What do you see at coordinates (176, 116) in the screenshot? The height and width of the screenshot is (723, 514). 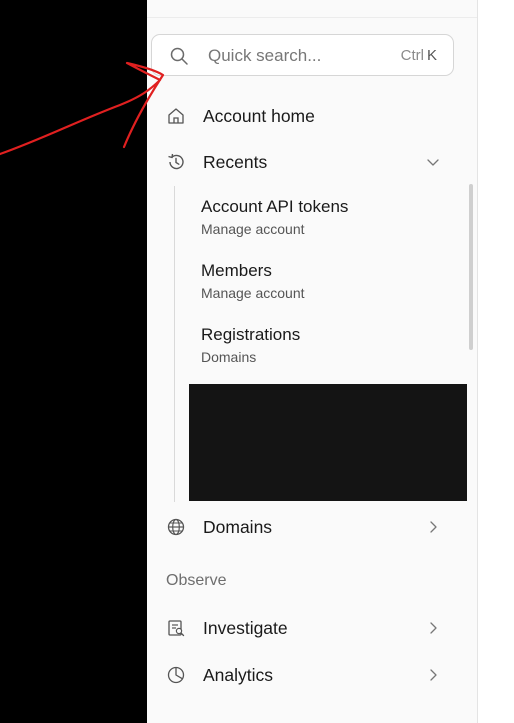 I see `home-icon` at bounding box center [176, 116].